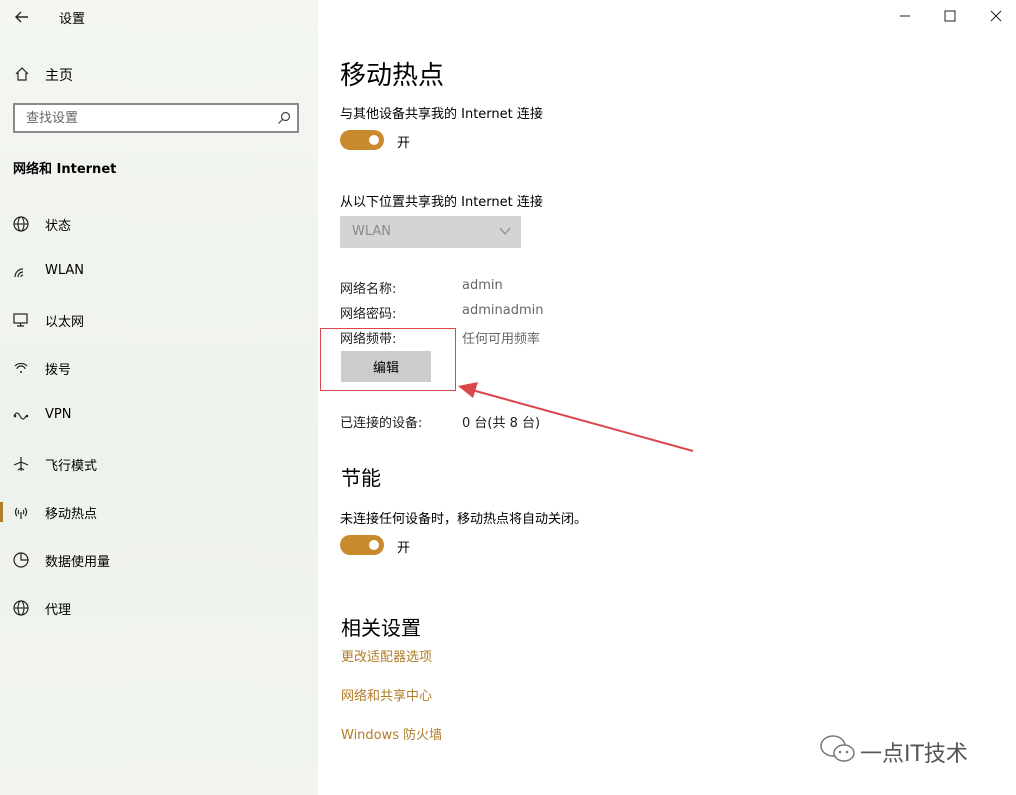 The image size is (1016, 795). Describe the element at coordinates (58, 370) in the screenshot. I see `sidebar-item-label: 拨号` at that location.